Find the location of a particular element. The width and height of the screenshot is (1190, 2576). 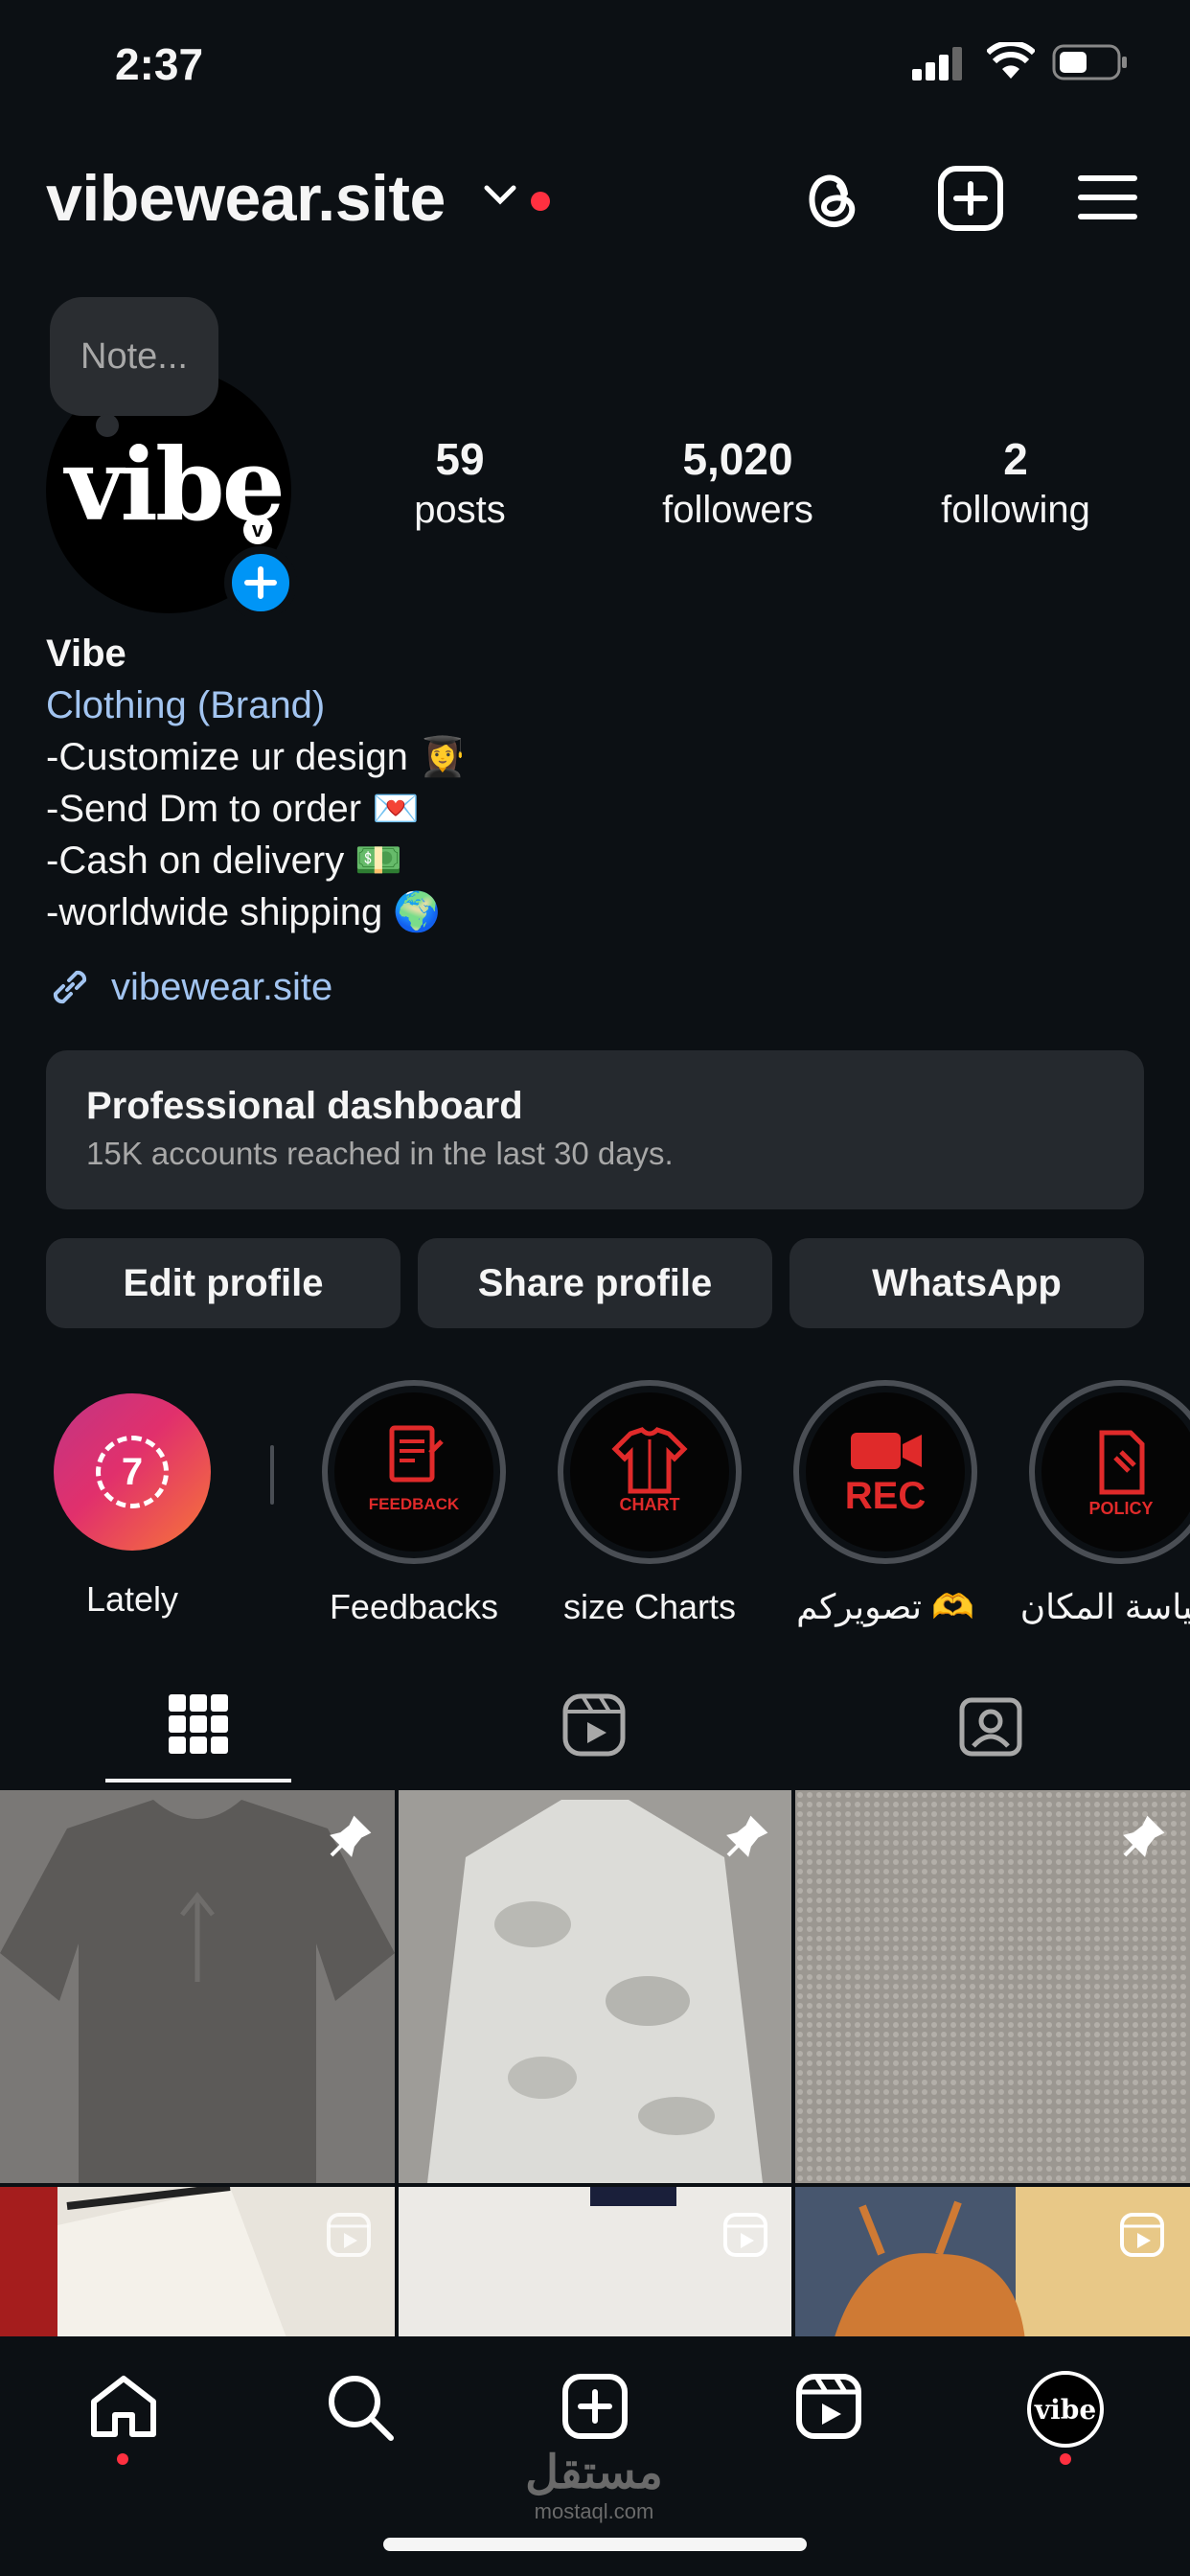

signal-icon is located at coordinates (939, 63).